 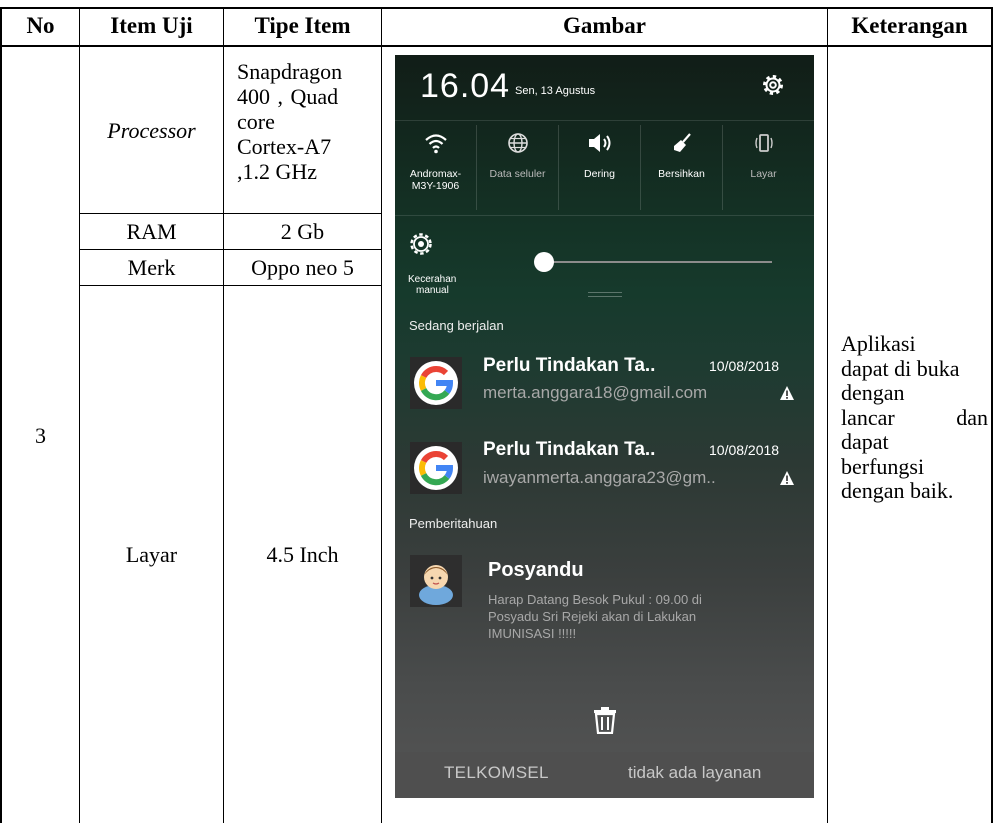 I want to click on quick-tile-label-line: M3Y-1906, so click(x=435, y=186).